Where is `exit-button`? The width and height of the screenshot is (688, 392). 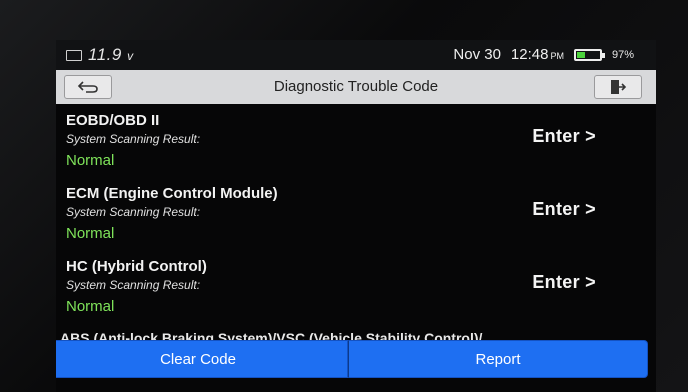 exit-button is located at coordinates (618, 87).